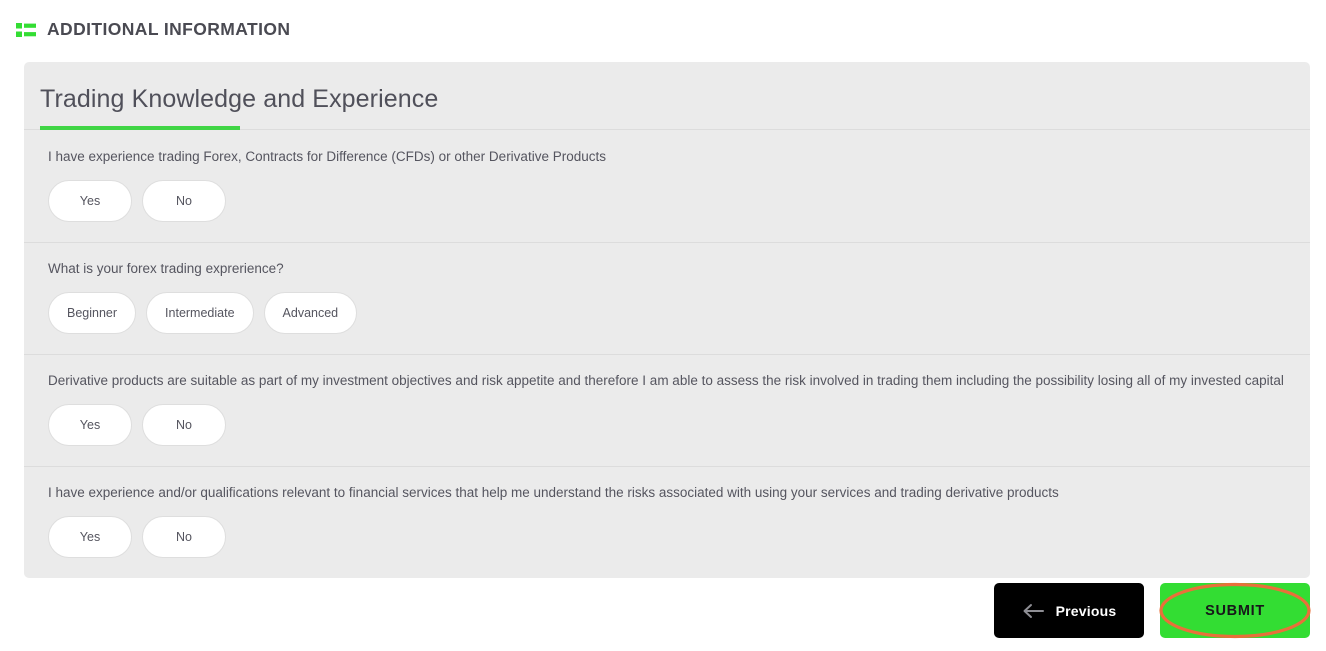 Image resolution: width=1326 pixels, height=651 pixels. What do you see at coordinates (166, 268) in the screenshot?
I see `question-text: What is your forex trading exprerience?` at bounding box center [166, 268].